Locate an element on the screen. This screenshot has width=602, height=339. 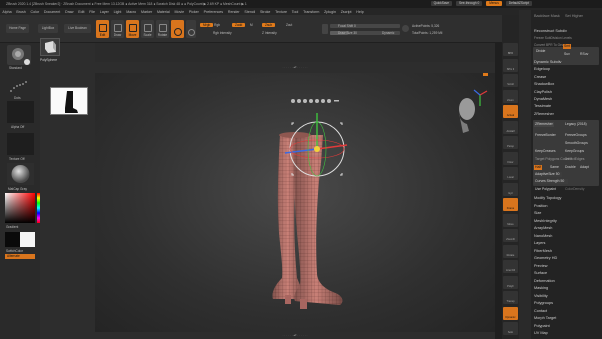
default-zscript-button: DefaultZScript is located at coordinates (518, 3).